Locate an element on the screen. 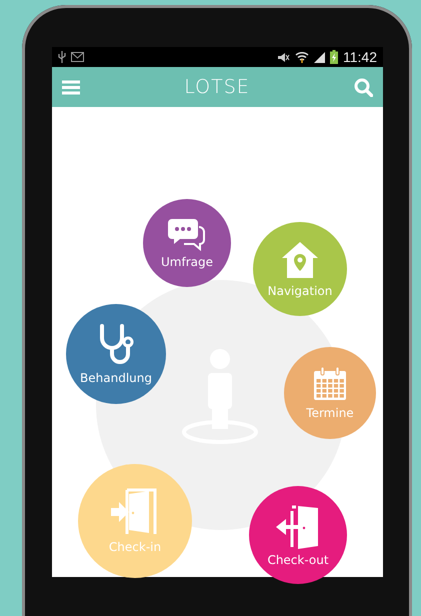 The width and height of the screenshot is (421, 616). menu-icon is located at coordinates (71, 87).